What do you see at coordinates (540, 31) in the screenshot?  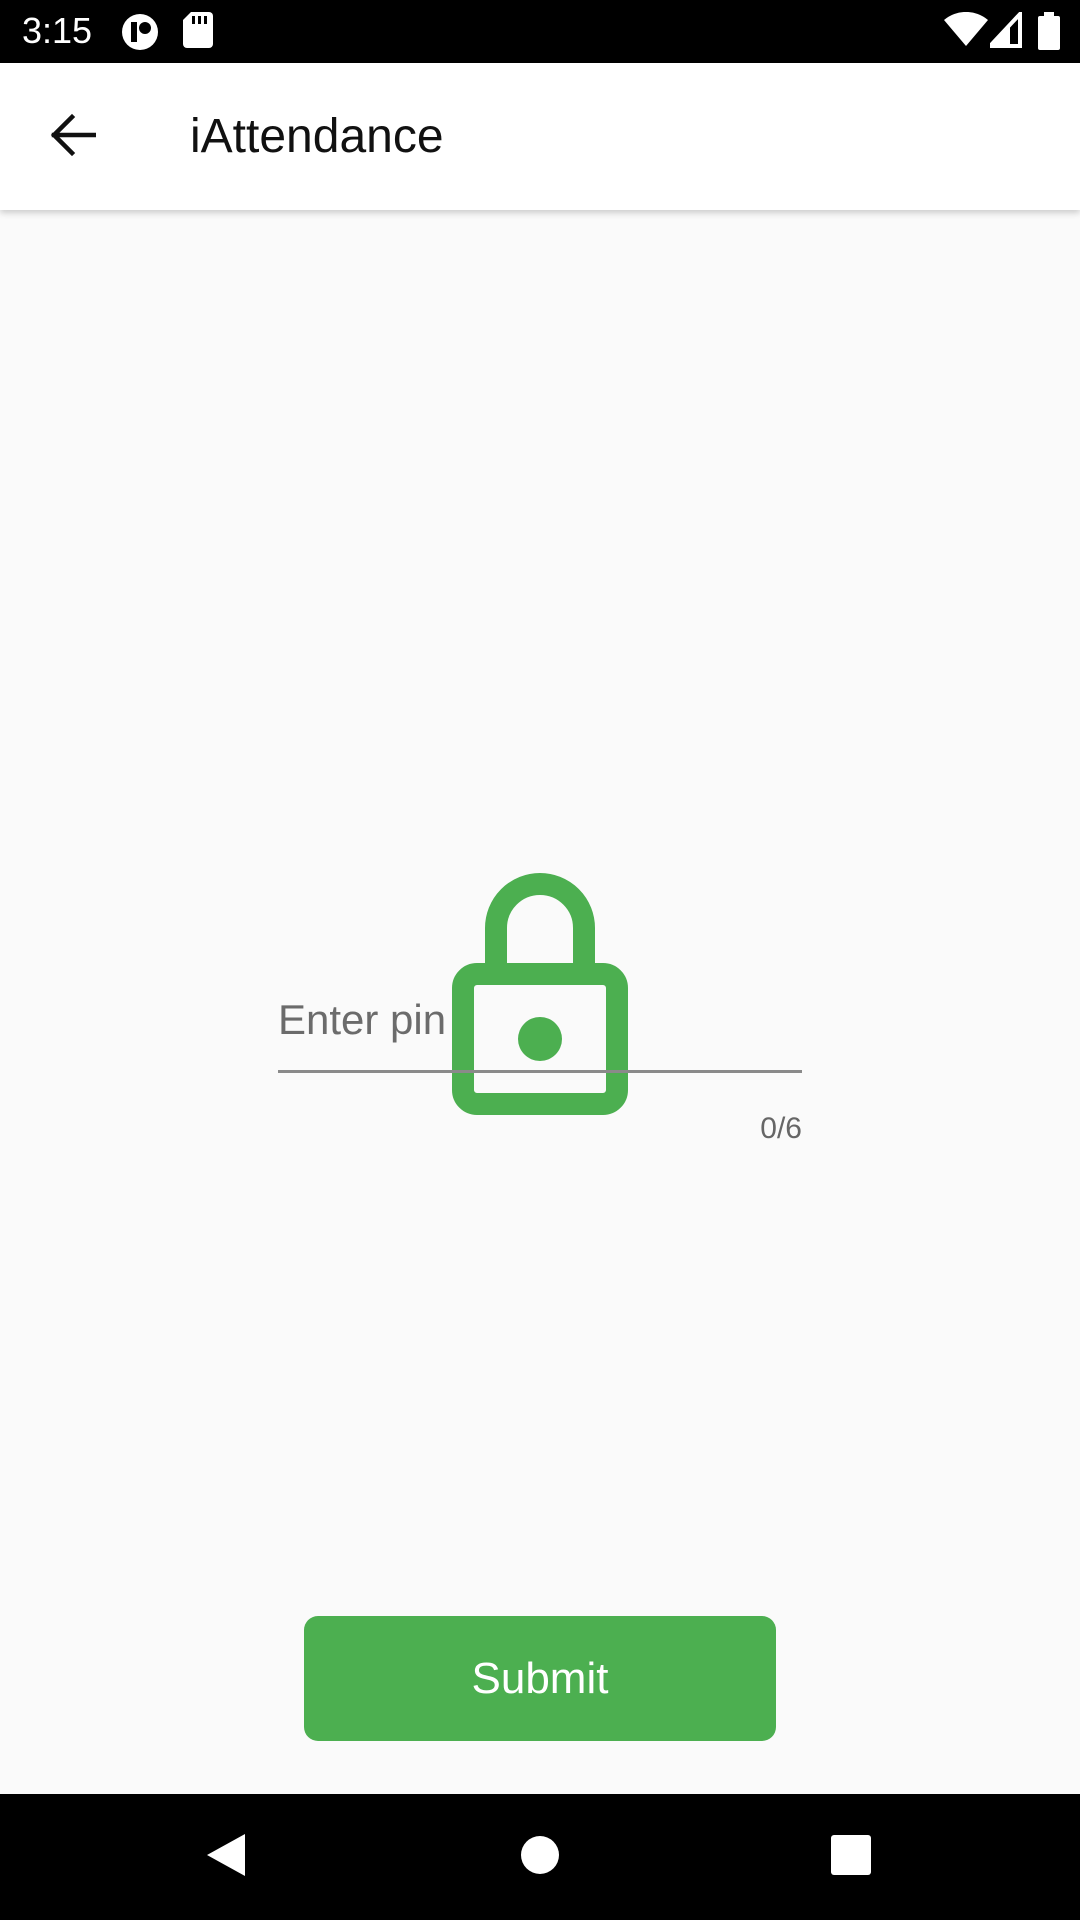 I see `status-bar: 3:15` at bounding box center [540, 31].